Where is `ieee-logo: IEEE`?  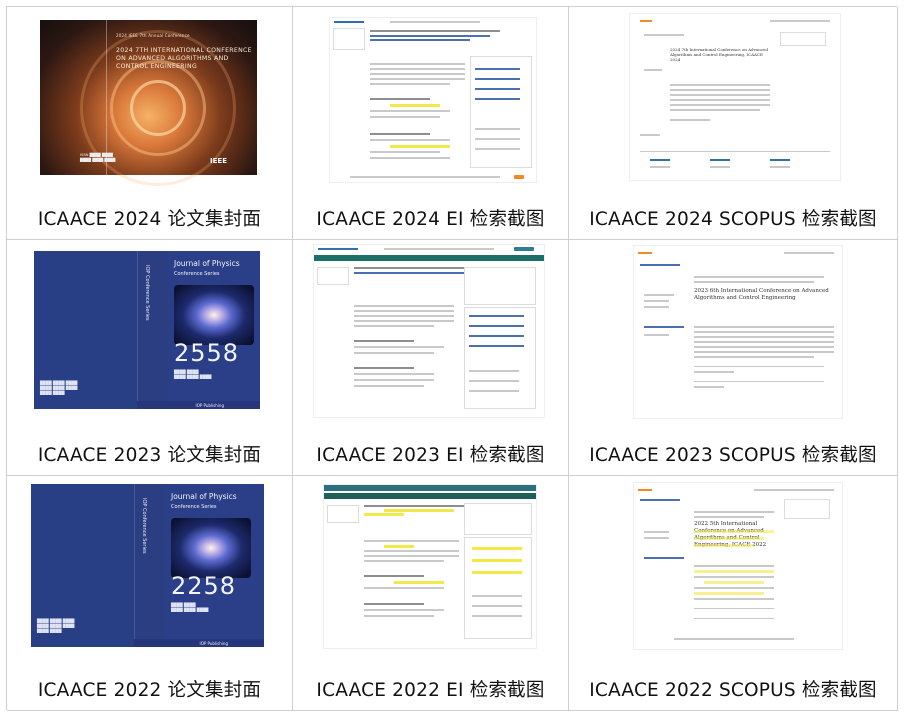 ieee-logo: IEEE is located at coordinates (218, 161).